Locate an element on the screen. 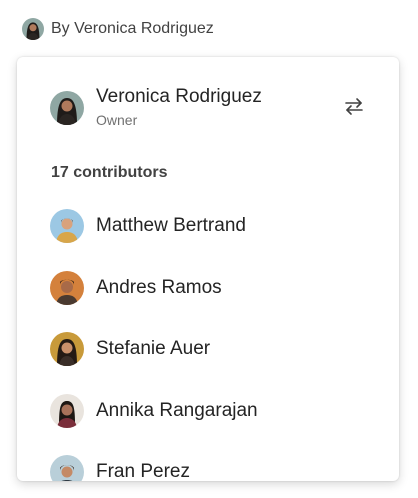  contributor-item: Andres Ramos is located at coordinates (154, 287).